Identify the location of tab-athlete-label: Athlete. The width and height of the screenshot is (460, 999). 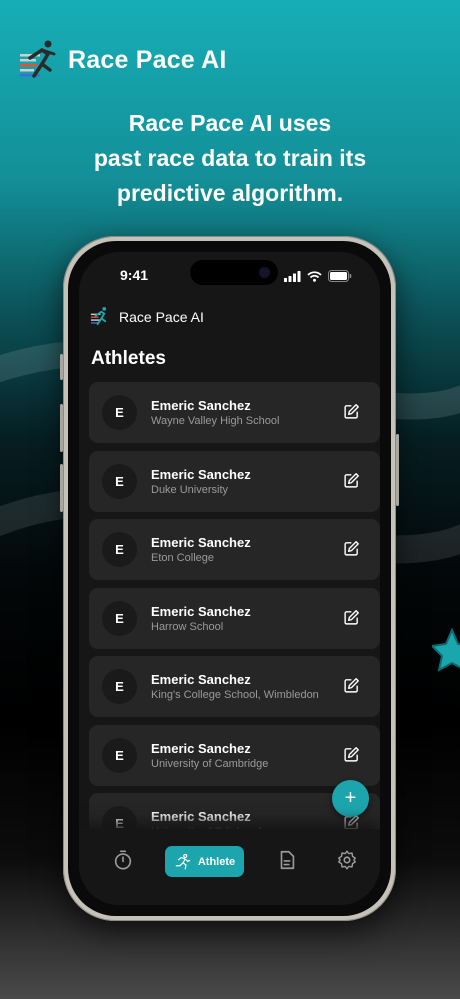
(216, 861).